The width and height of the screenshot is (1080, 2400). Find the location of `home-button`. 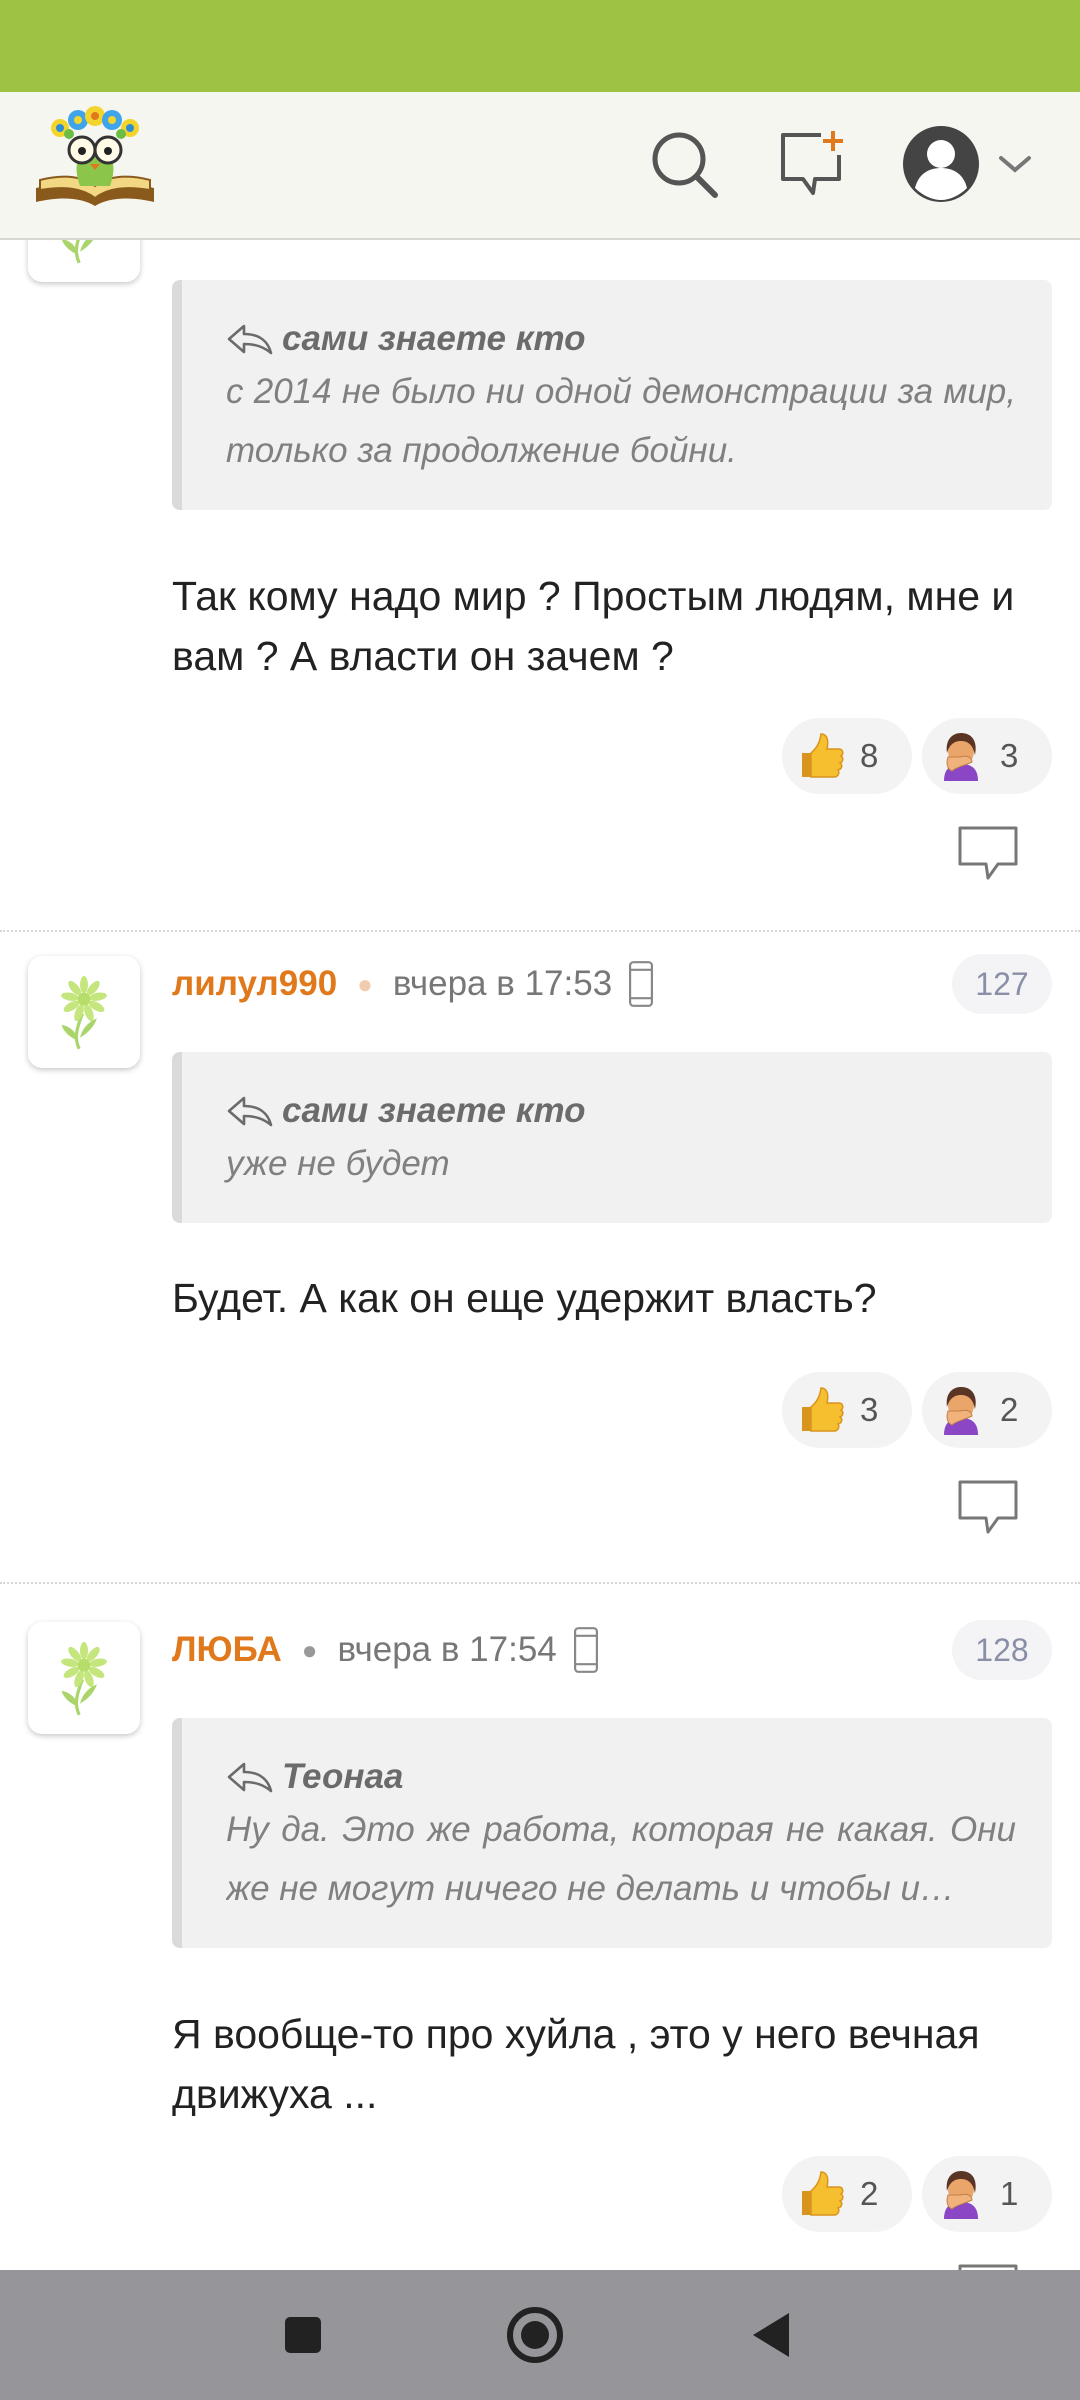

home-button is located at coordinates (535, 2335).